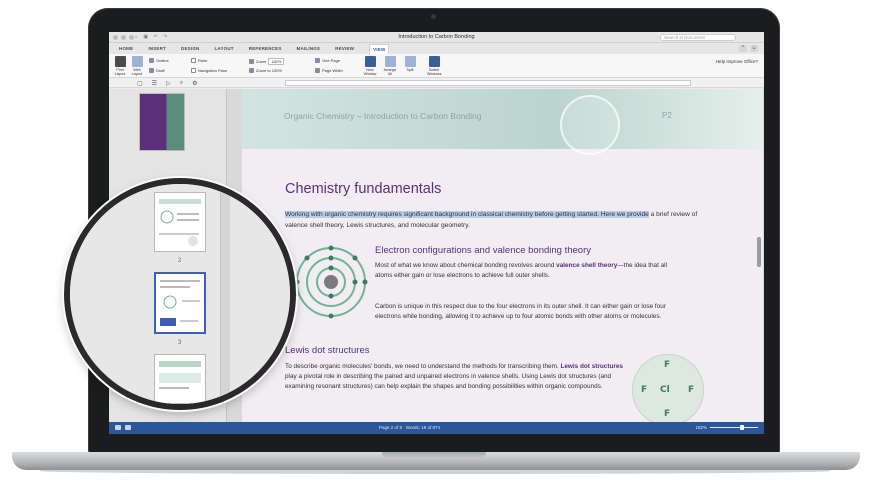 This screenshot has height=482, width=869. I want to click on status-zoom-value: 182%, so click(701, 427).